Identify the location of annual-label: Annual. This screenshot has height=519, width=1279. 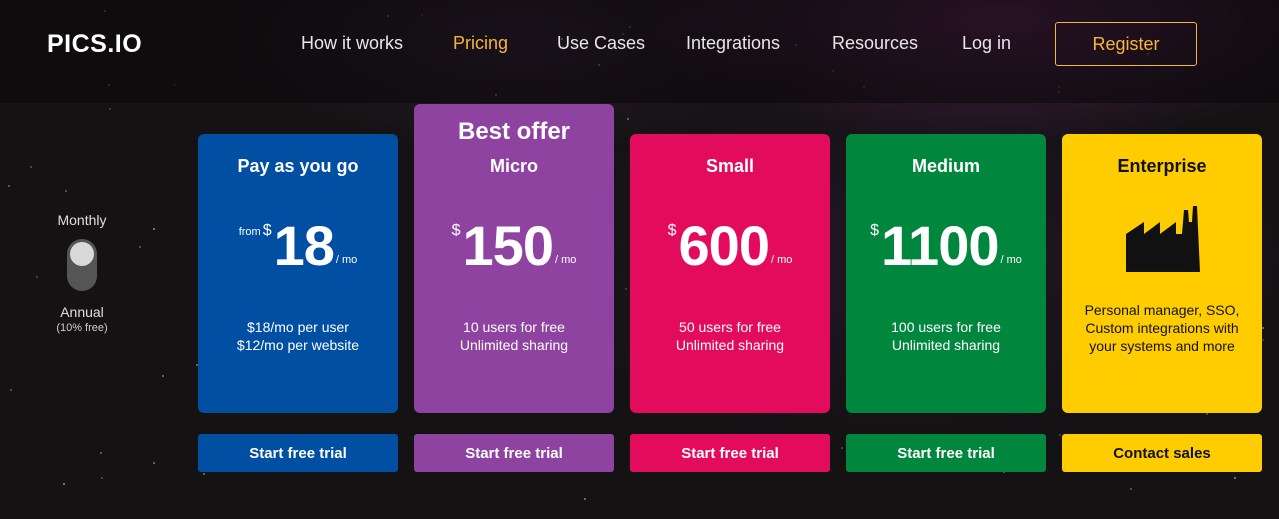
(82, 312).